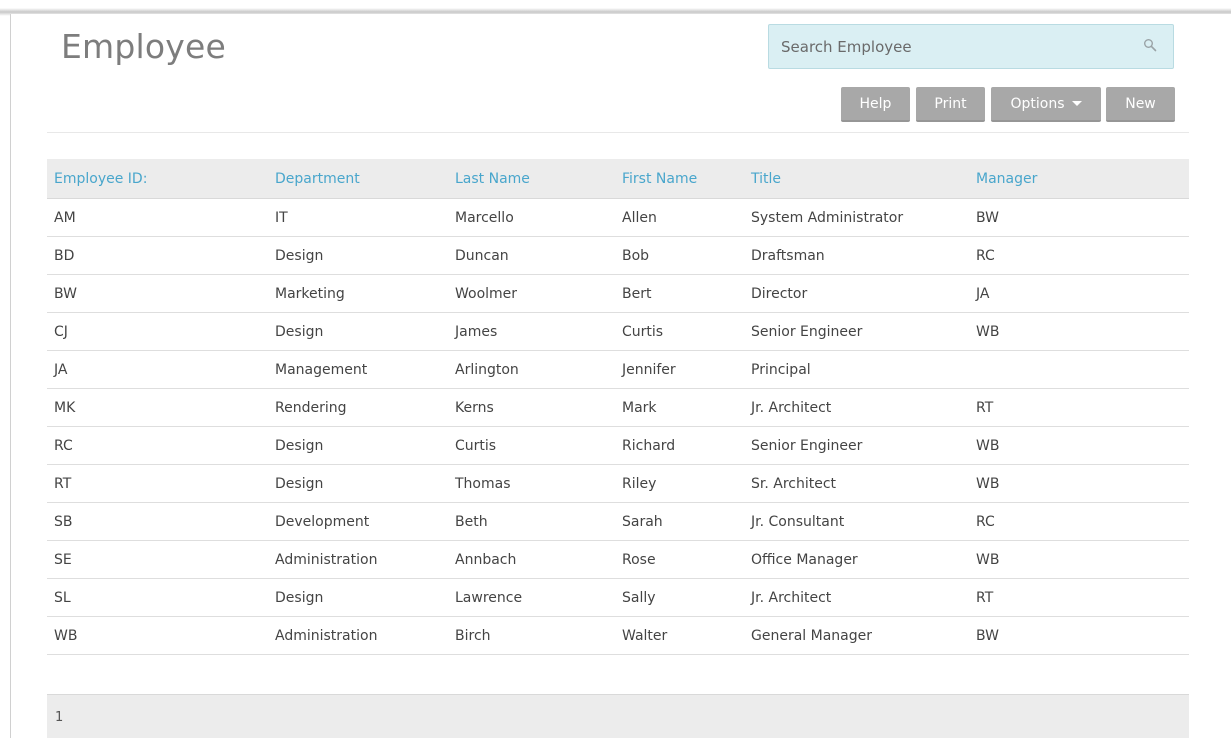  What do you see at coordinates (531, 217) in the screenshot?
I see `cell-last-name: Marcello` at bounding box center [531, 217].